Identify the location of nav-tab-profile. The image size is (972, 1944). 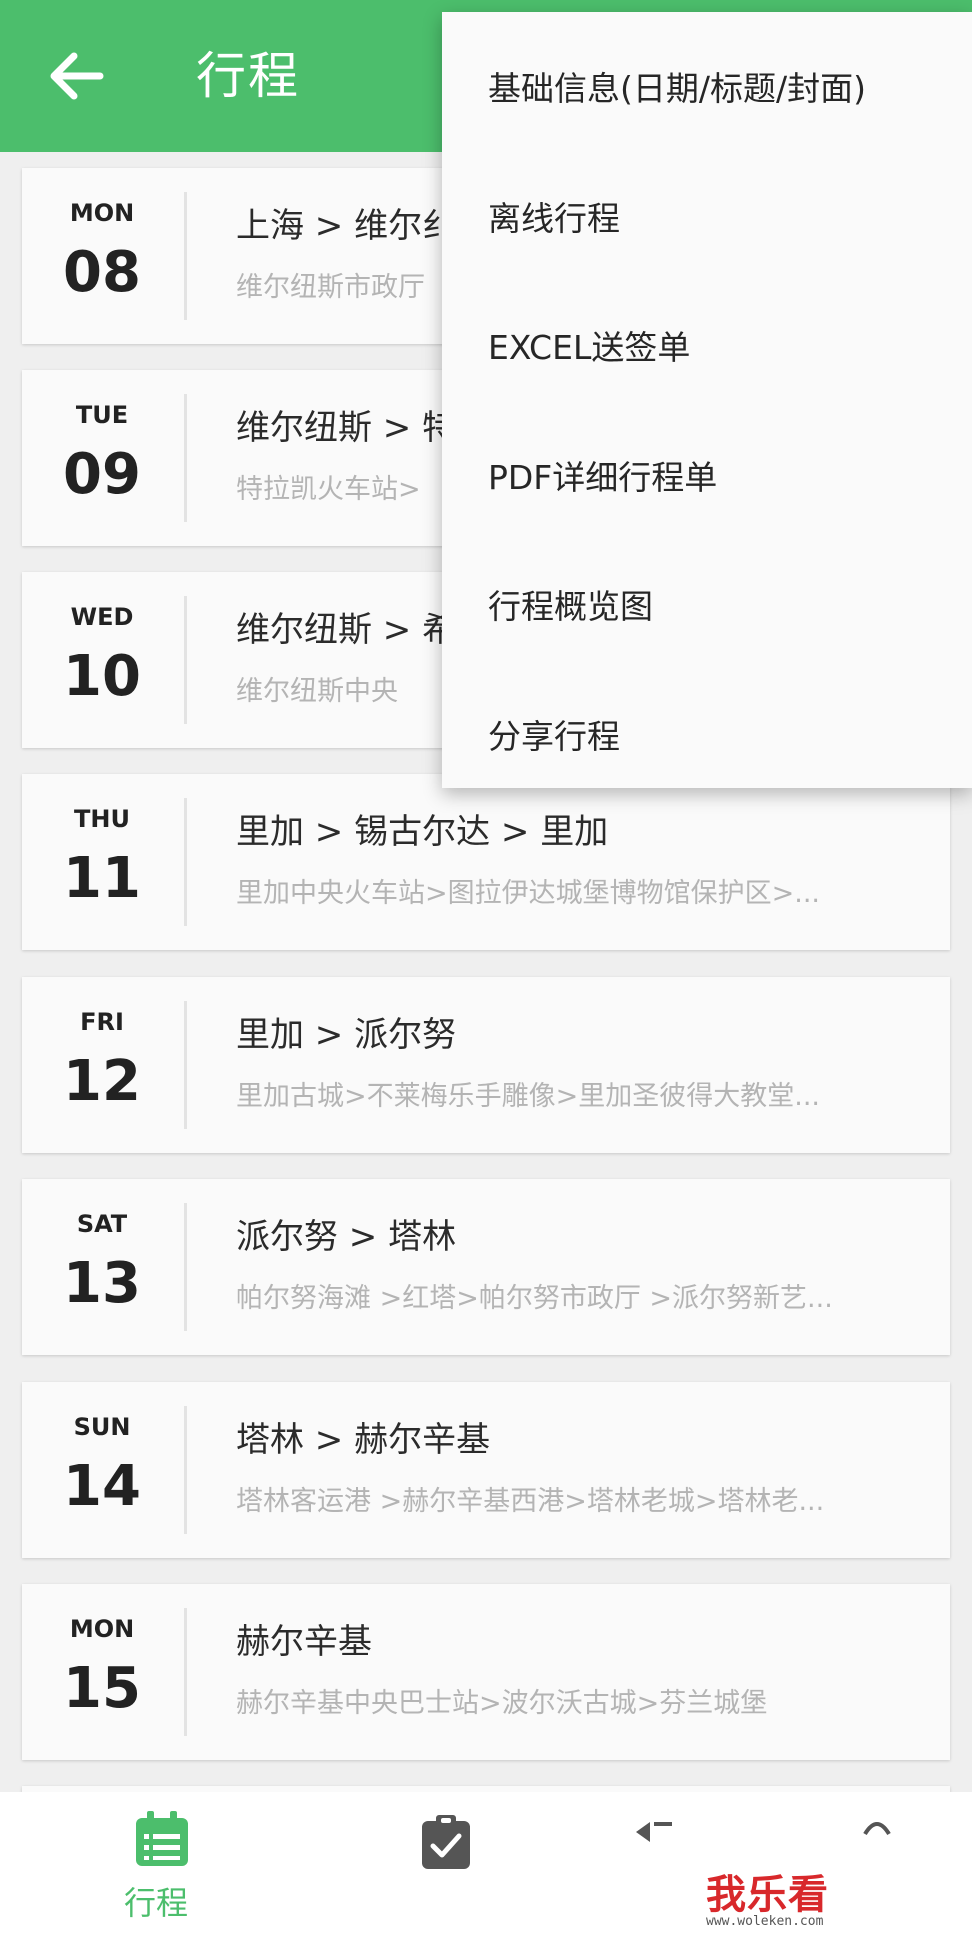
(877, 1828).